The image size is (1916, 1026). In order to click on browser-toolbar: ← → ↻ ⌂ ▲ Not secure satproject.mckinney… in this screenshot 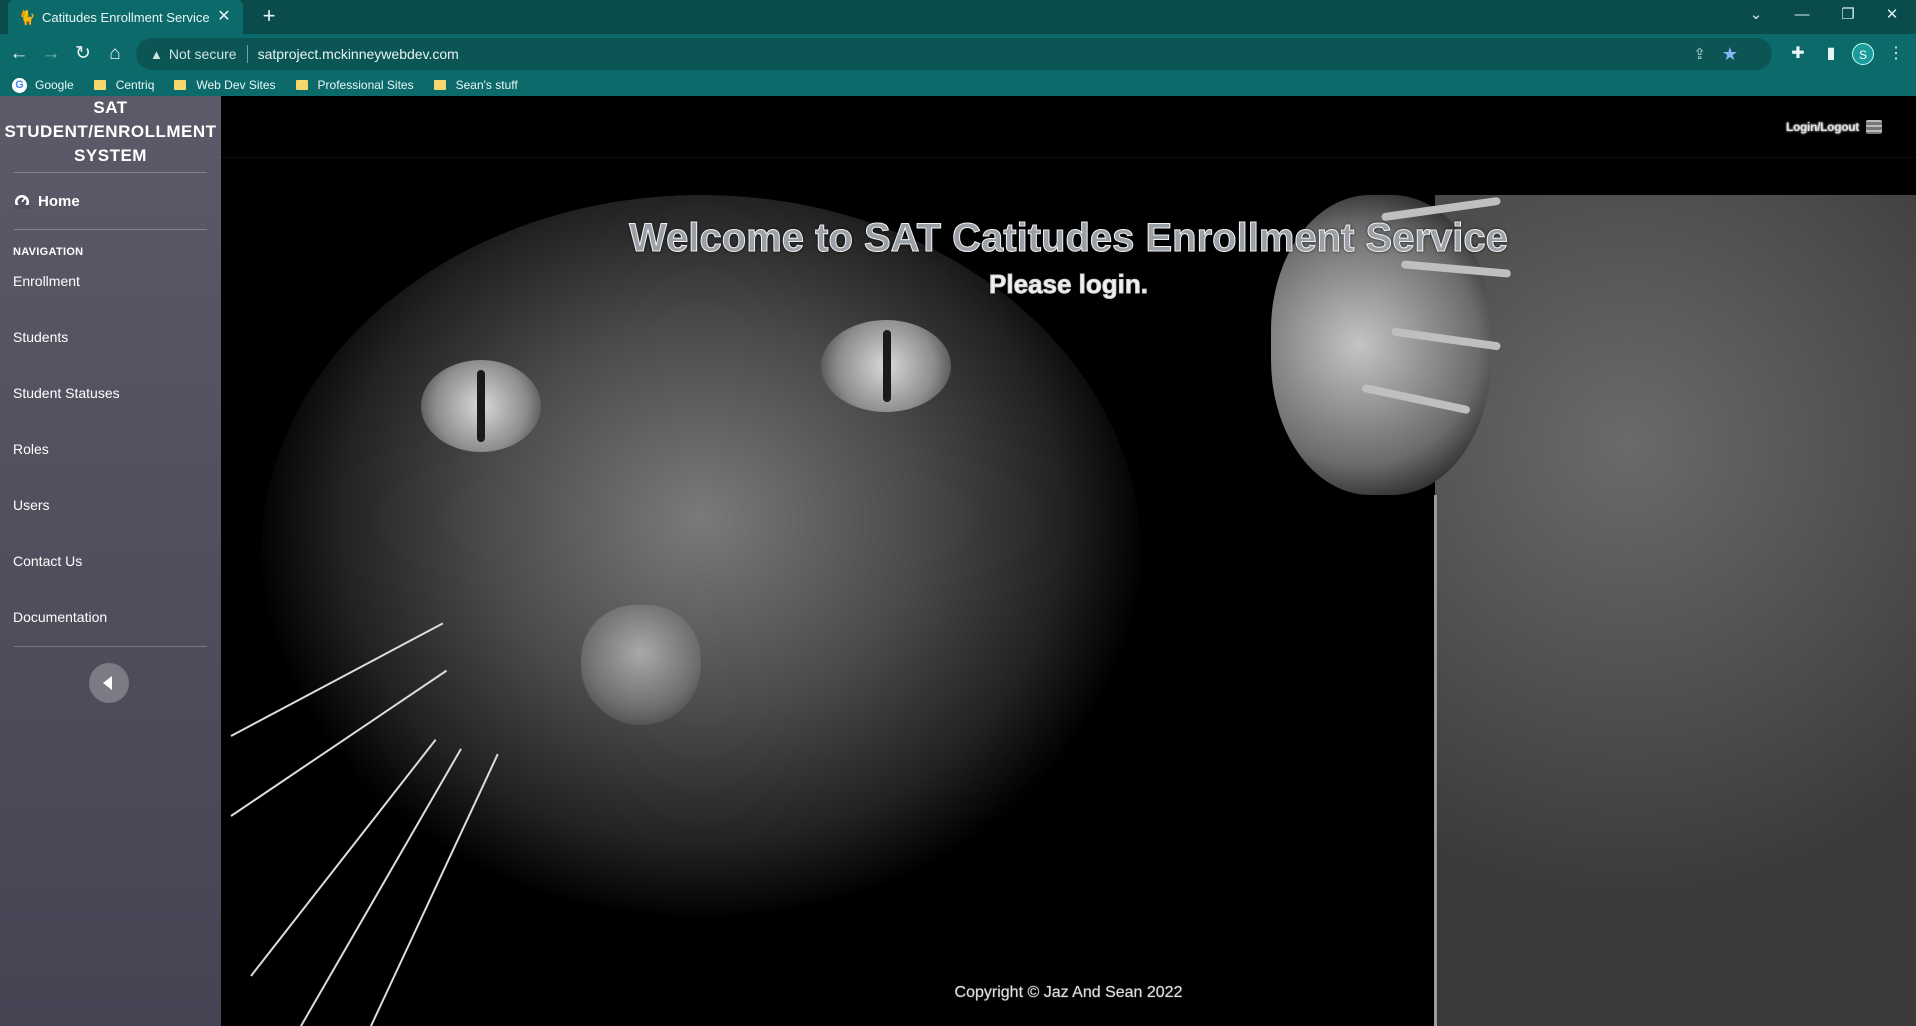, I will do `click(958, 54)`.